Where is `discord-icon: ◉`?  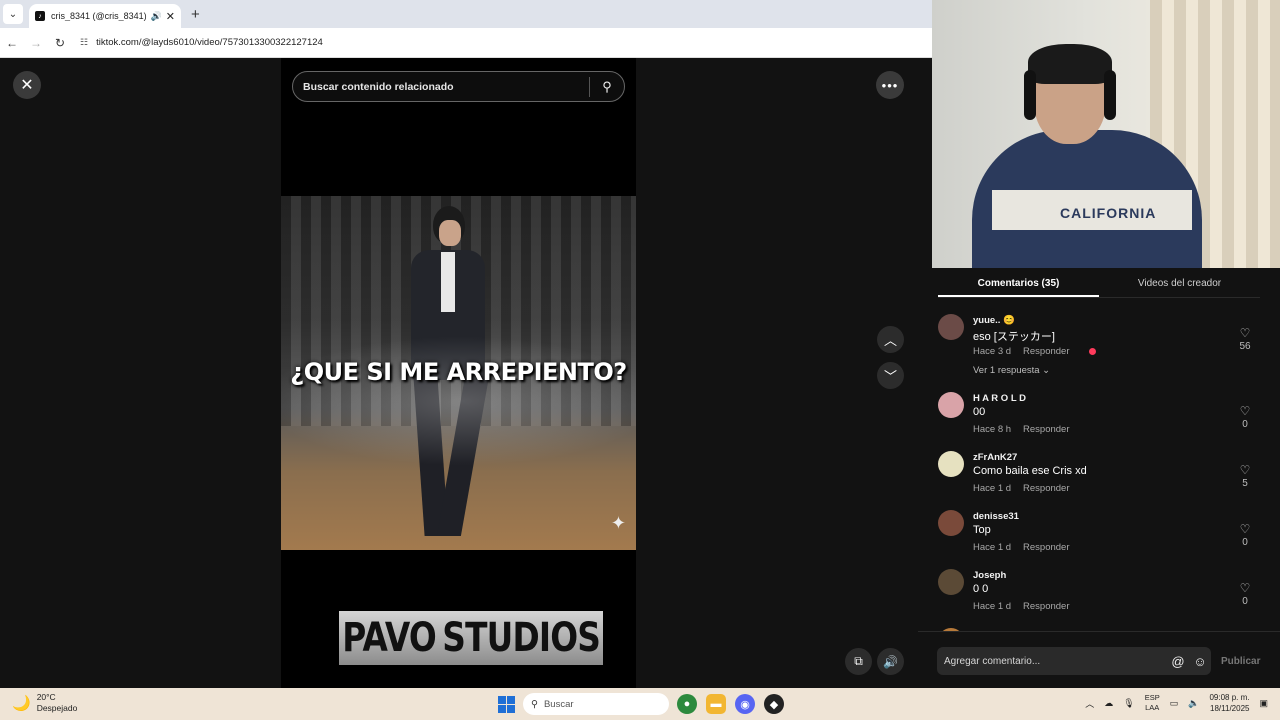 discord-icon: ◉ is located at coordinates (745, 704).